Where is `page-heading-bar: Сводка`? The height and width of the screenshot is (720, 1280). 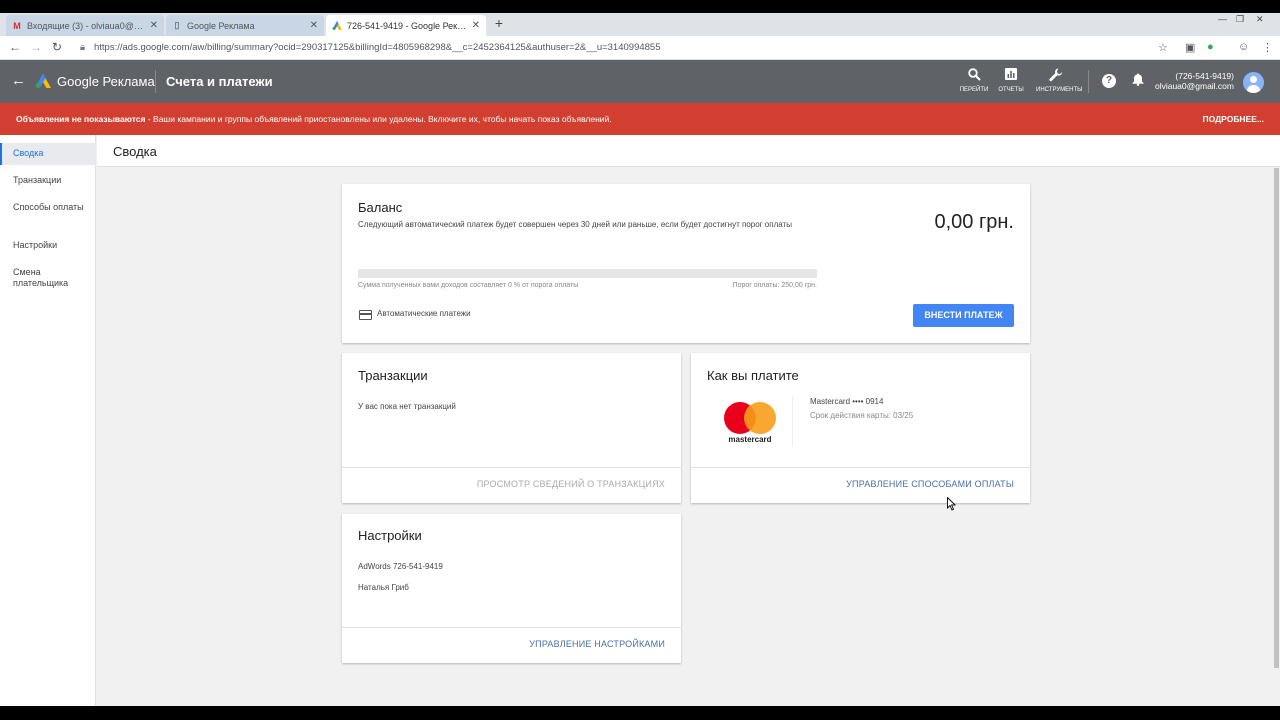
page-heading-bar: Сводка is located at coordinates (688, 151).